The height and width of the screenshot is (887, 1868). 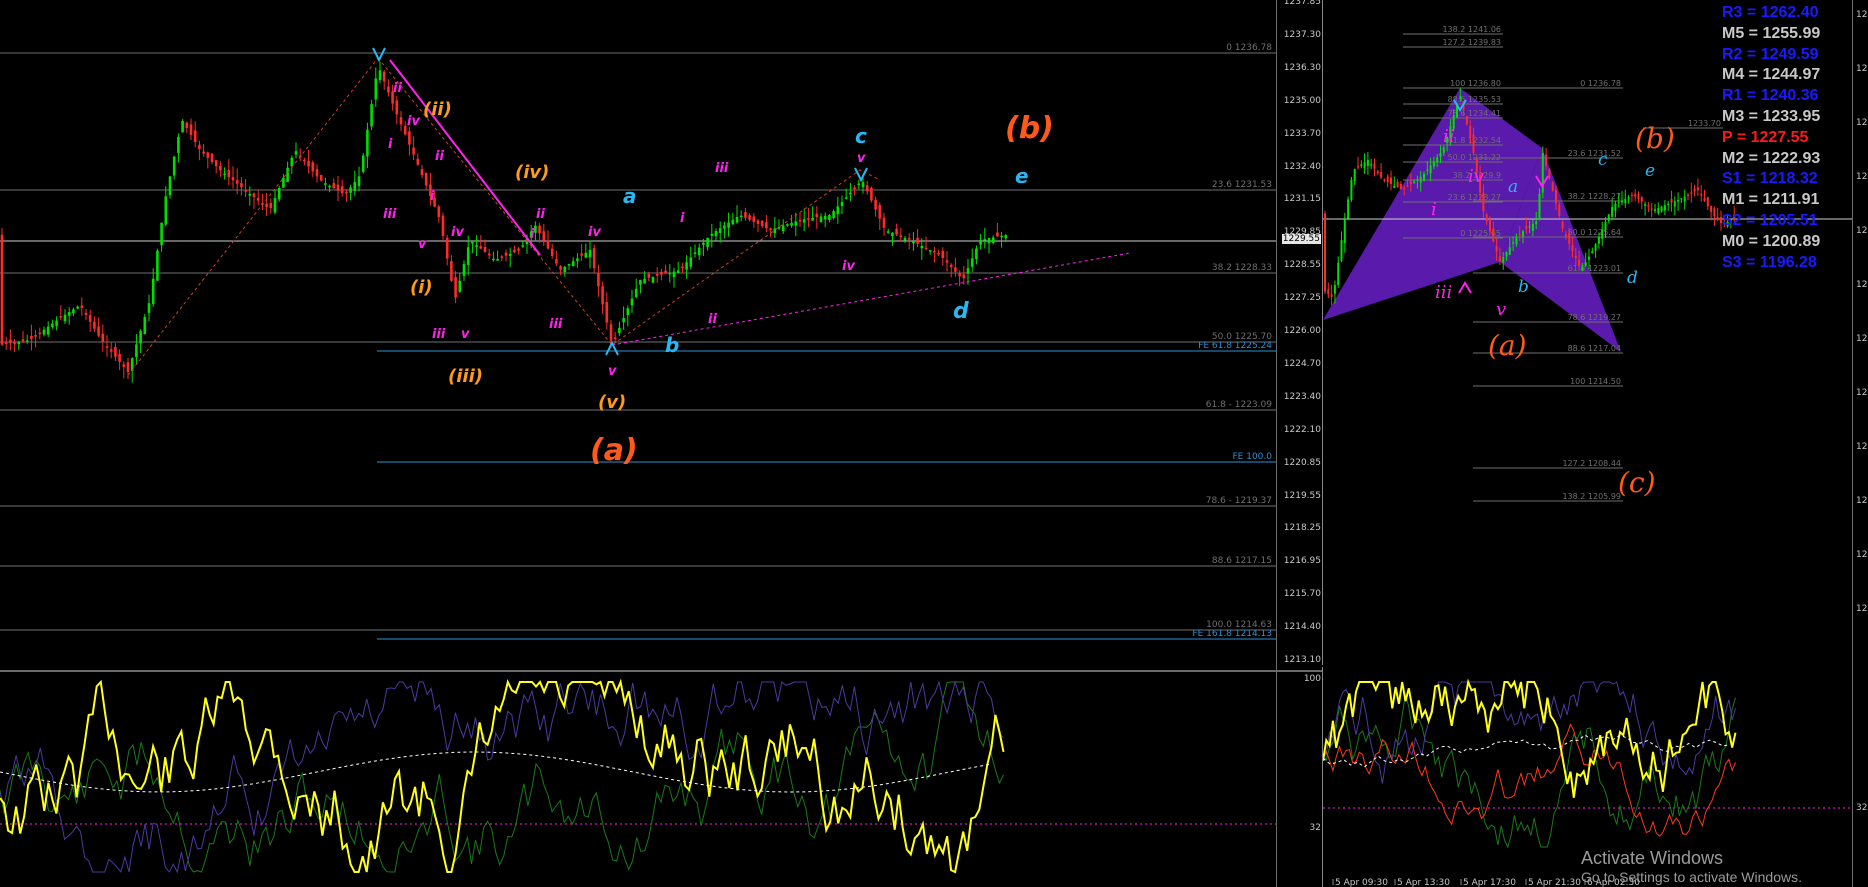 What do you see at coordinates (437, 109) in the screenshot?
I see `label: (ii)` at bounding box center [437, 109].